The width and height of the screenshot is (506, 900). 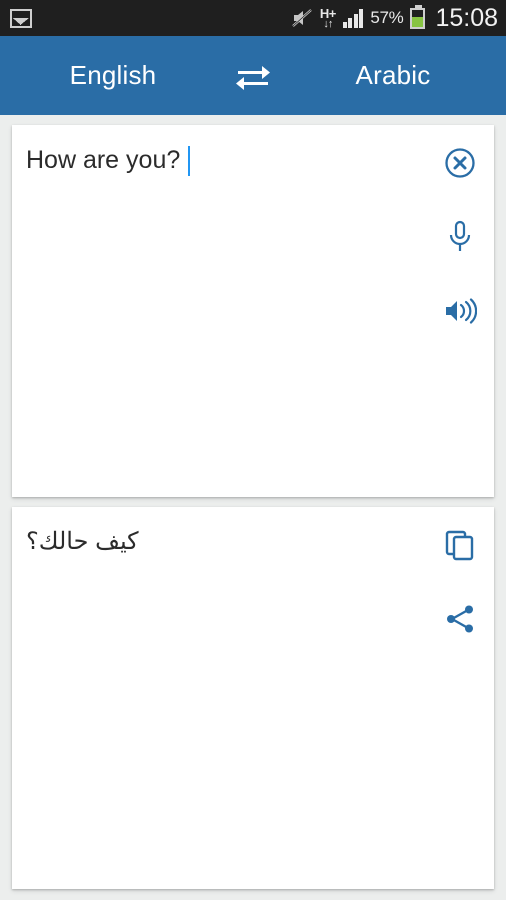 I want to click on mute-icon, so click(x=302, y=18).